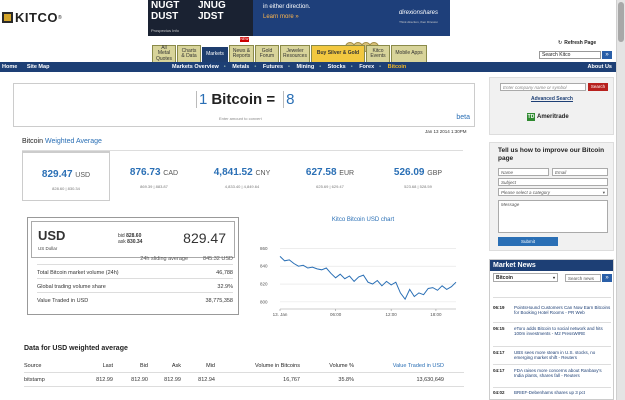 The image size is (625, 400). Describe the element at coordinates (240, 67) in the screenshot. I see `nav-metals: Metals` at that location.